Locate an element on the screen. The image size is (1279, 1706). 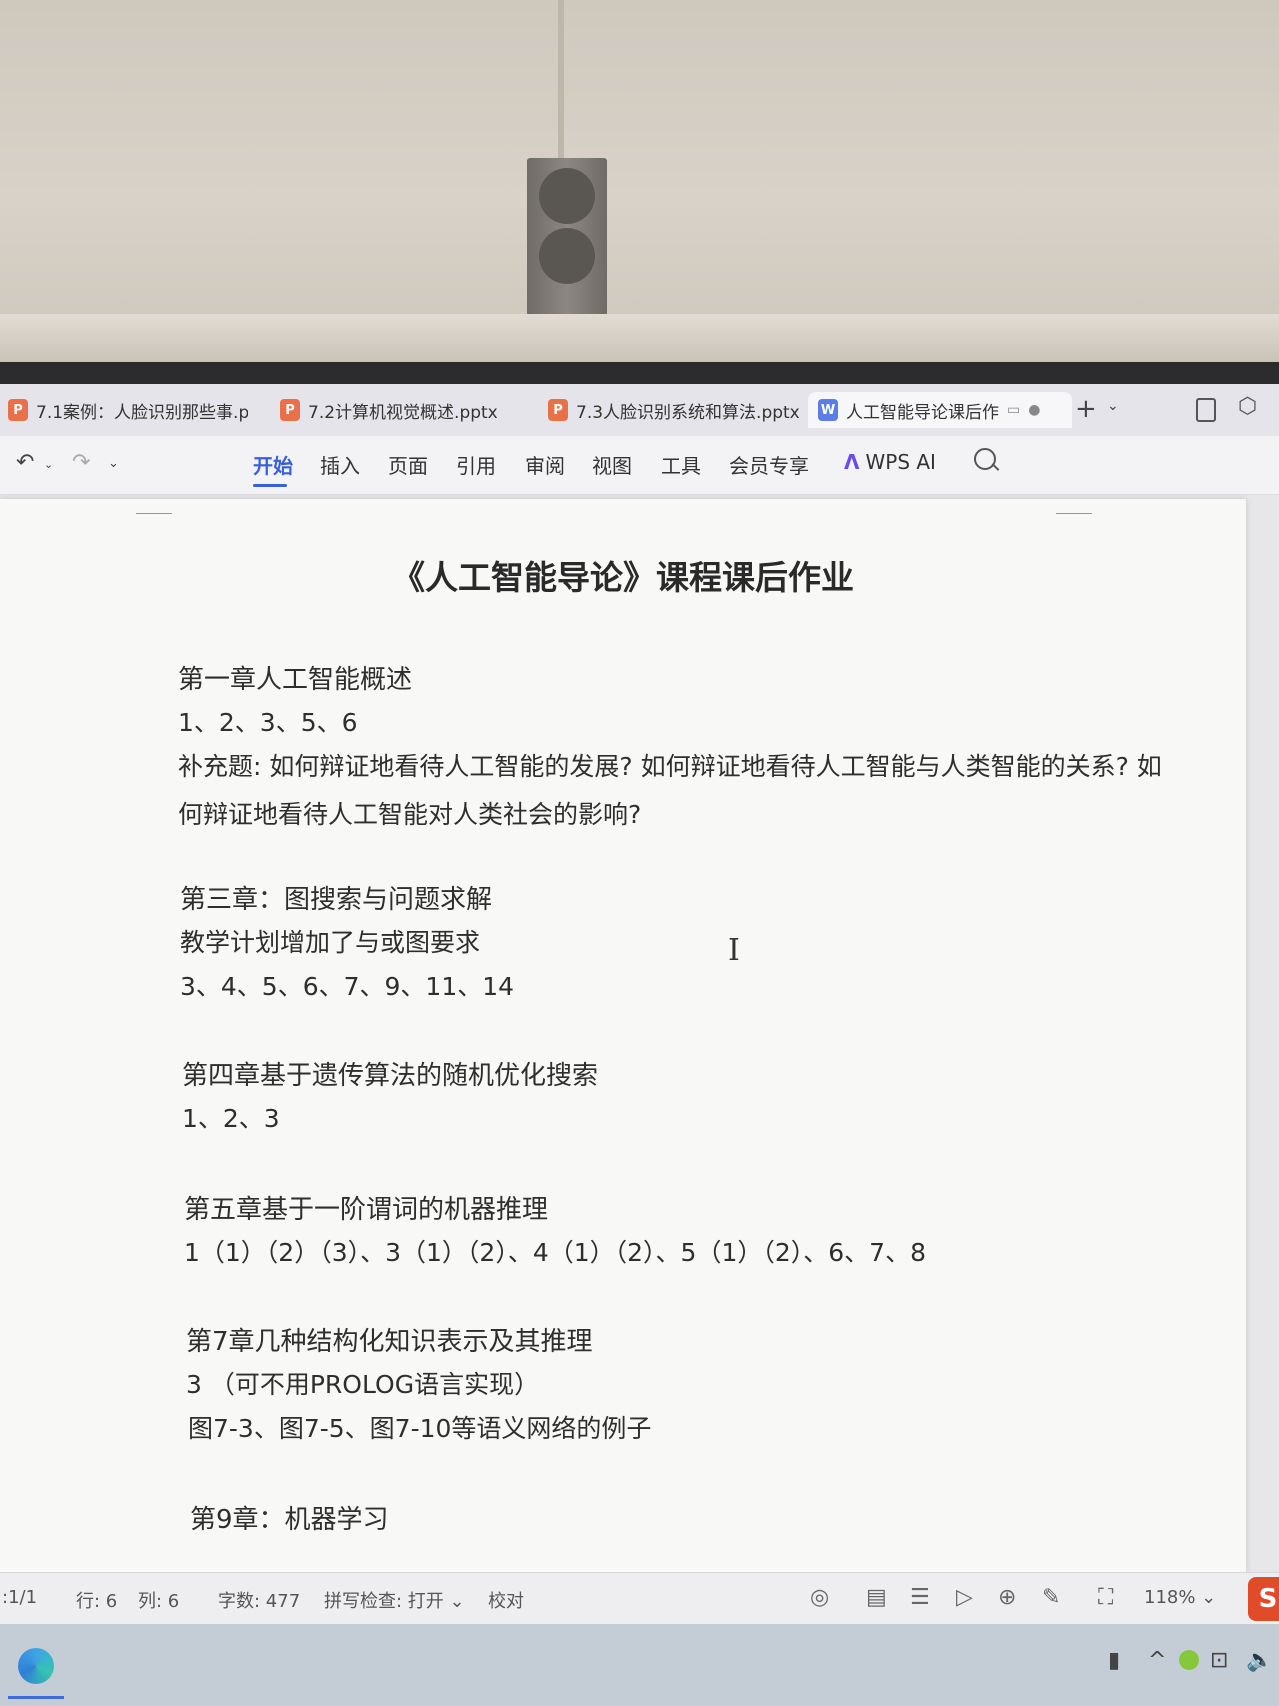
tab-references: 引用 is located at coordinates (476, 464).